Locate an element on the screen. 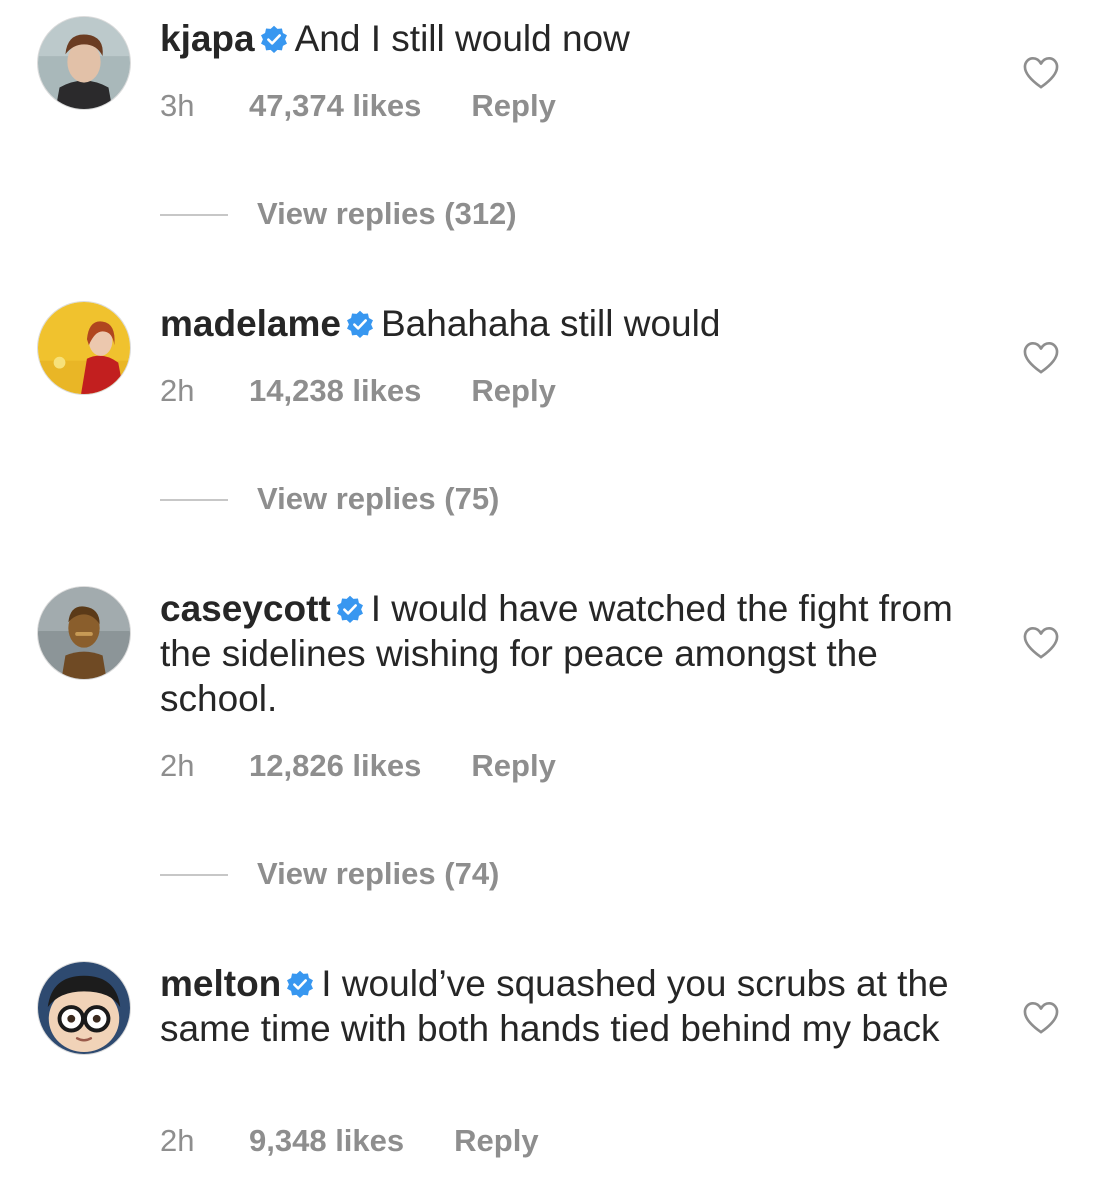 The image size is (1119, 1192). likes-count: 12,826 likes is located at coordinates (335, 766).